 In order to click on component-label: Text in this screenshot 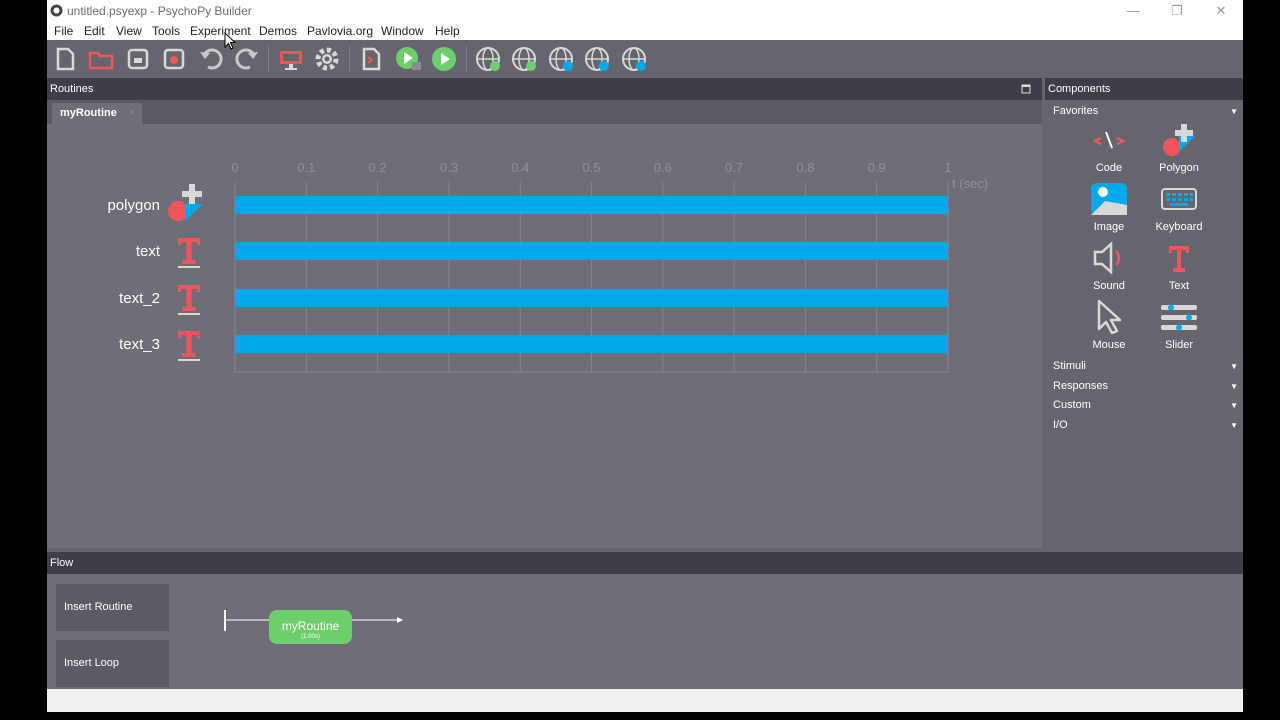, I will do `click(1179, 286)`.